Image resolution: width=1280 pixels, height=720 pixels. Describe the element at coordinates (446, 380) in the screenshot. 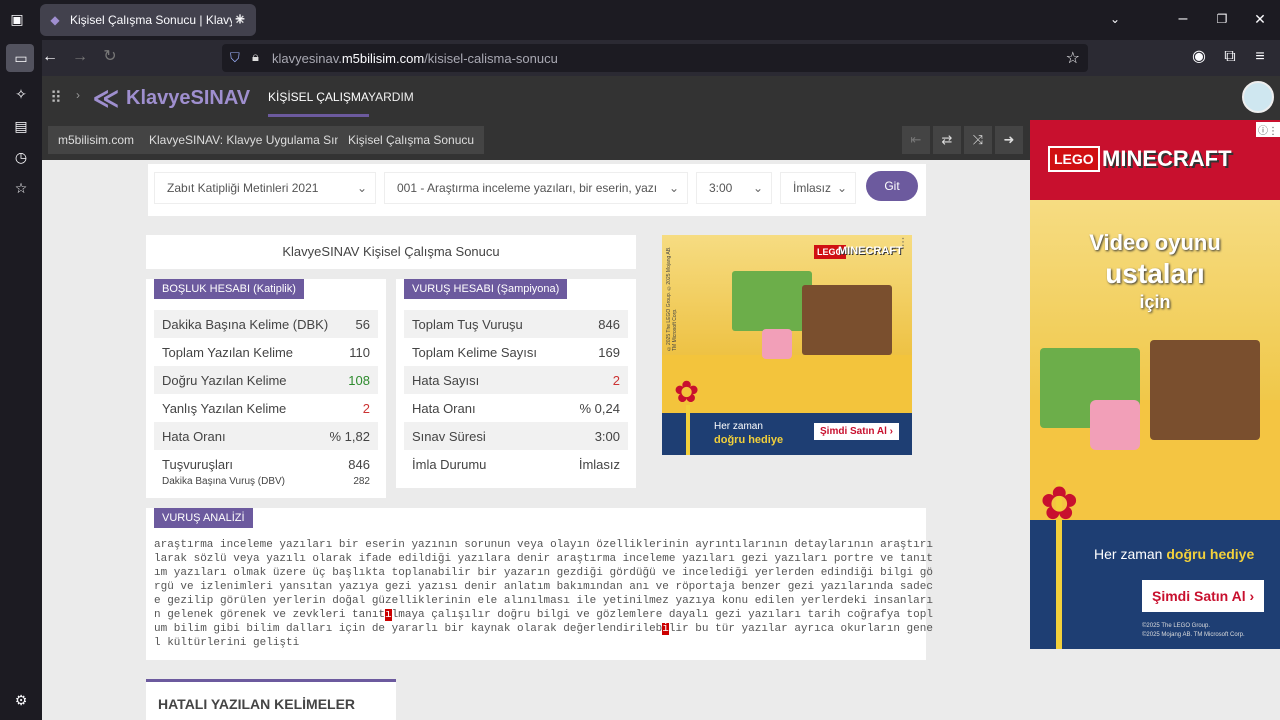

I see `row-label: Hata Sayısı` at that location.